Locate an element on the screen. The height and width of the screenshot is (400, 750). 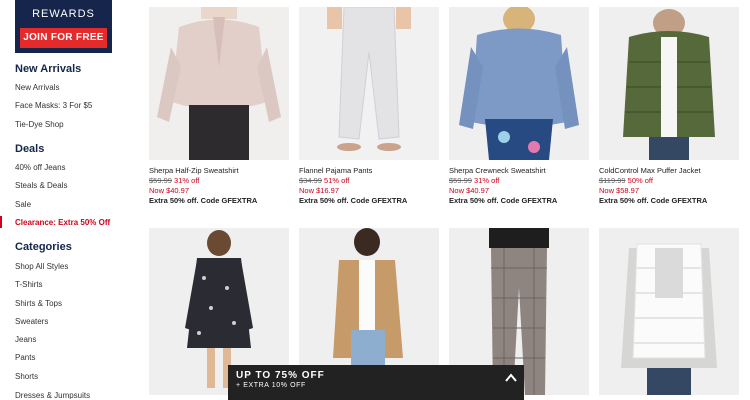
original-price: $119.99 is located at coordinates (612, 180).